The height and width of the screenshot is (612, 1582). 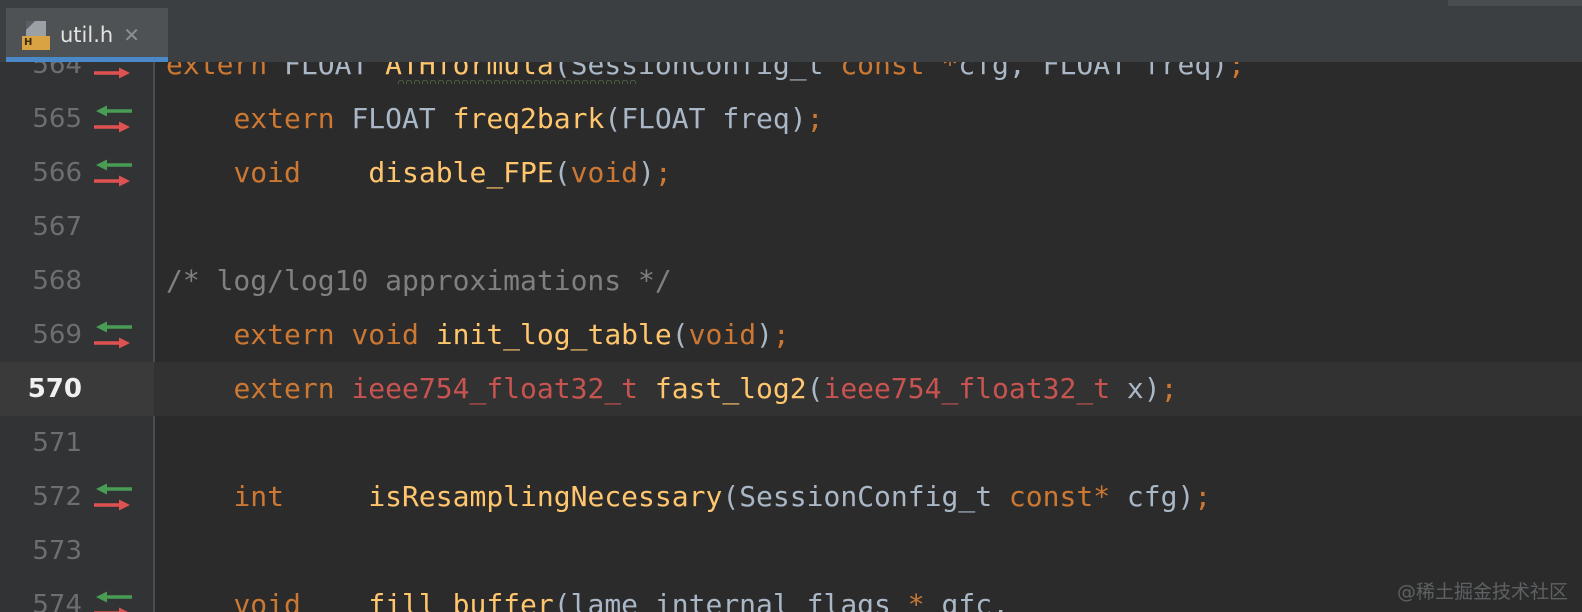 What do you see at coordinates (57, 173) in the screenshot?
I see `line-number: 566` at bounding box center [57, 173].